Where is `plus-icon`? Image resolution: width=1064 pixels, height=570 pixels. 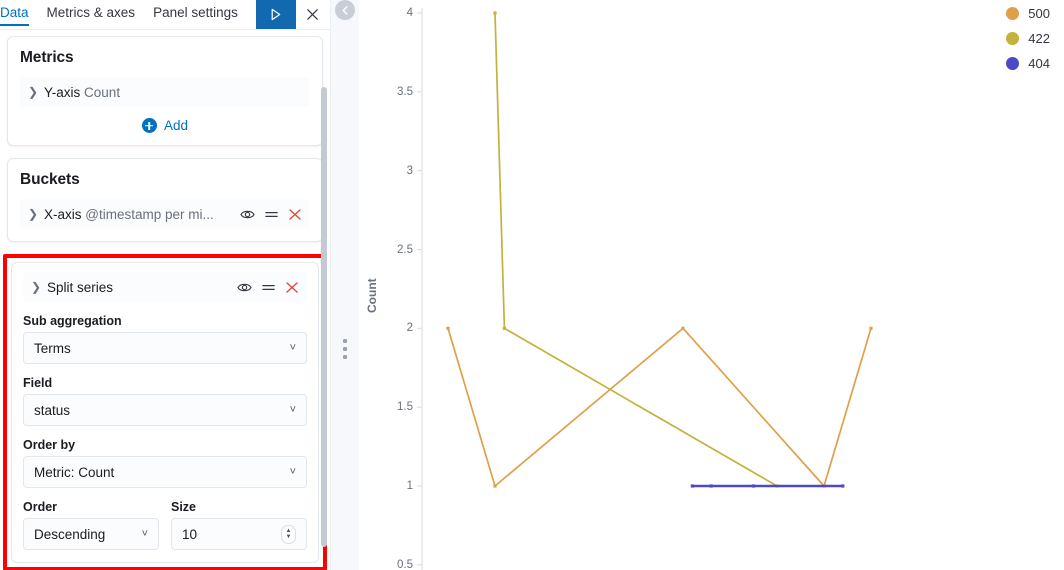 plus-icon is located at coordinates (149, 125).